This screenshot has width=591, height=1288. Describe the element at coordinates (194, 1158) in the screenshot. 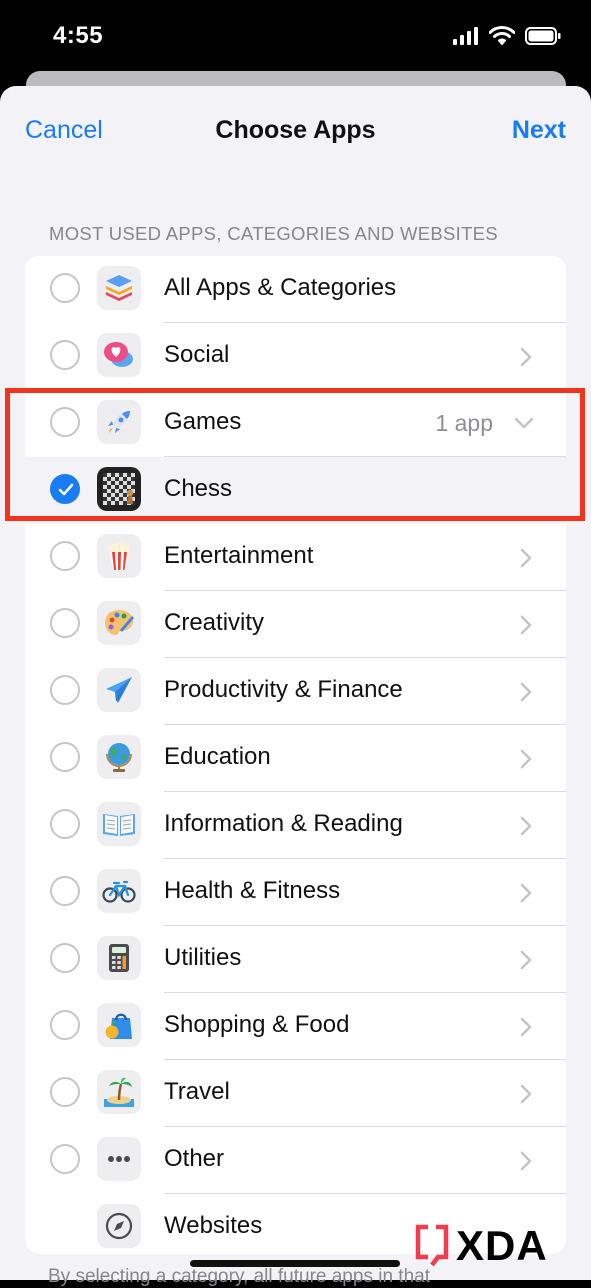

I see `row-label: Other` at that location.